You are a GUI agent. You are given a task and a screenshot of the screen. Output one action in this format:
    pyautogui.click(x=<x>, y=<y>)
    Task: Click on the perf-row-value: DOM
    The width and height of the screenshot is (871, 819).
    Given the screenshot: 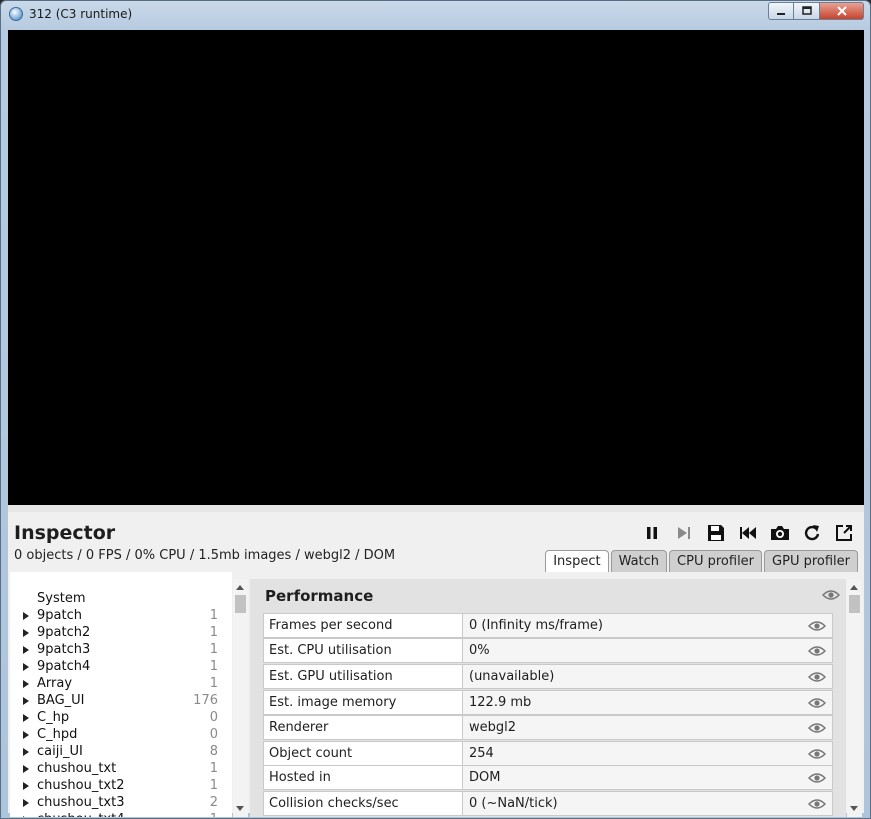 What is the action you would take?
    pyautogui.click(x=485, y=777)
    